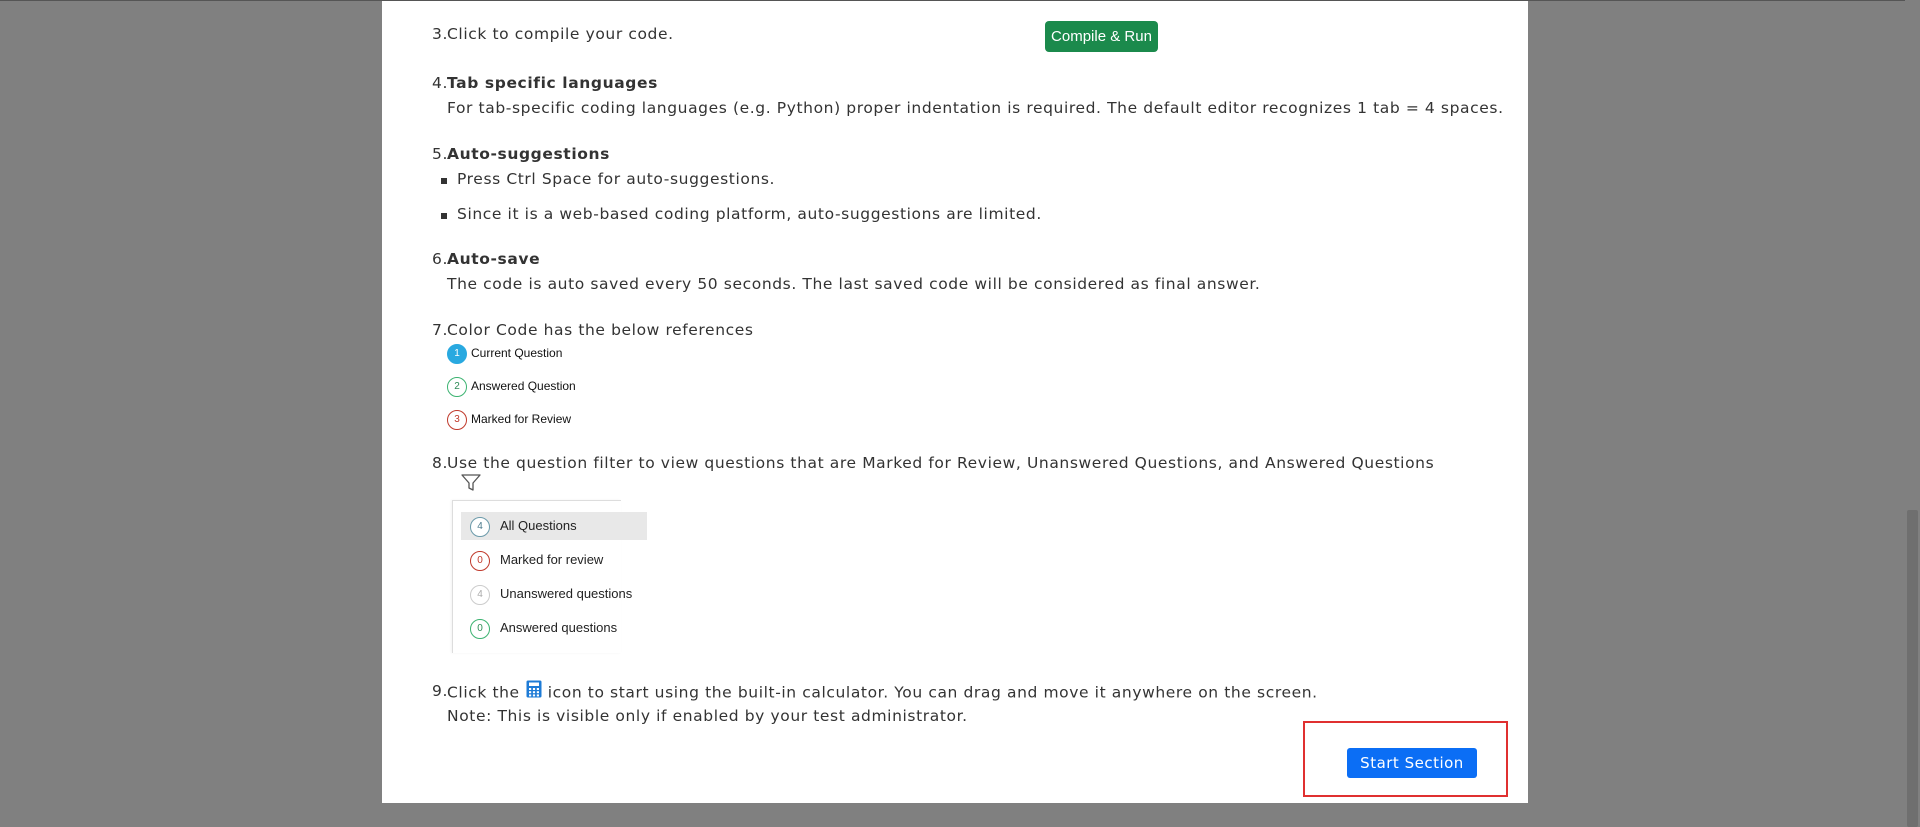  Describe the element at coordinates (1912, 413) in the screenshot. I see `scrollbar-track` at that location.